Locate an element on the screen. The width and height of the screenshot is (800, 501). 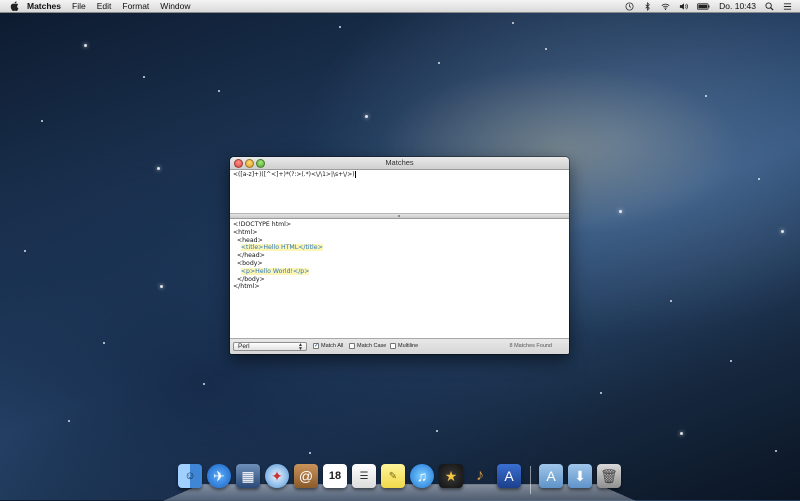
menu-format: Format is located at coordinates (135, 6).